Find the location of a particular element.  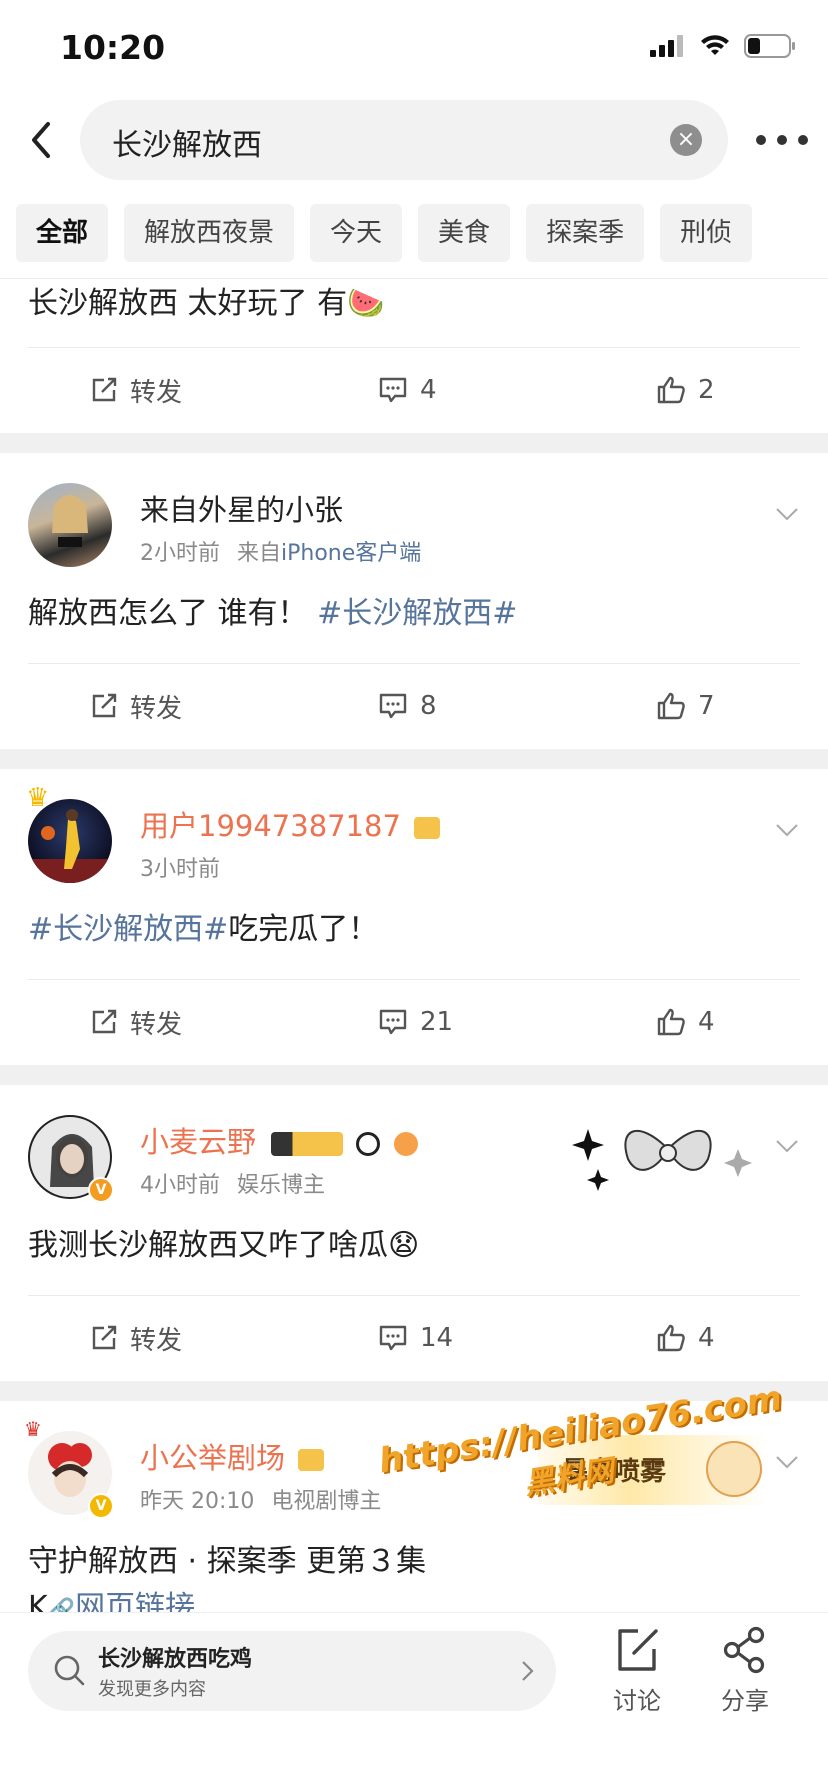

chevron-right-icon is located at coordinates (528, 1671).